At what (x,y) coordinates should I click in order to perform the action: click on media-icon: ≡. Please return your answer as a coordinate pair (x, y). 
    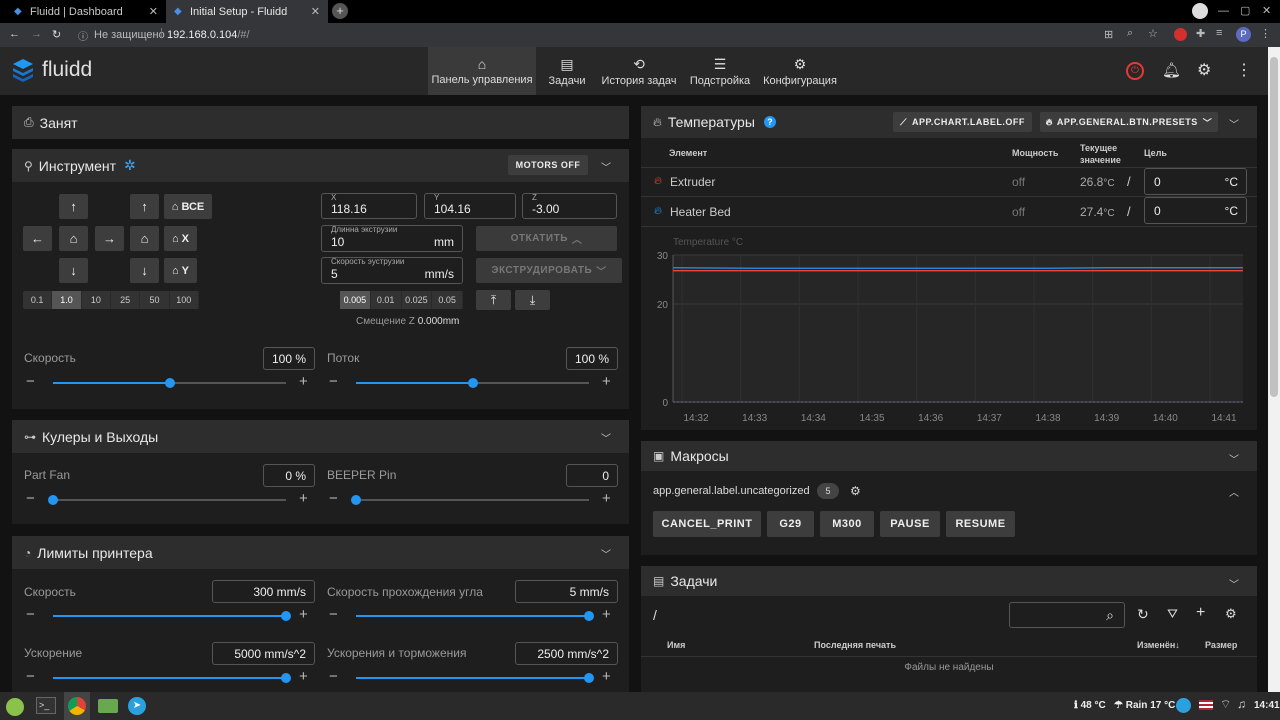
    Looking at the image, I should click on (1219, 33).